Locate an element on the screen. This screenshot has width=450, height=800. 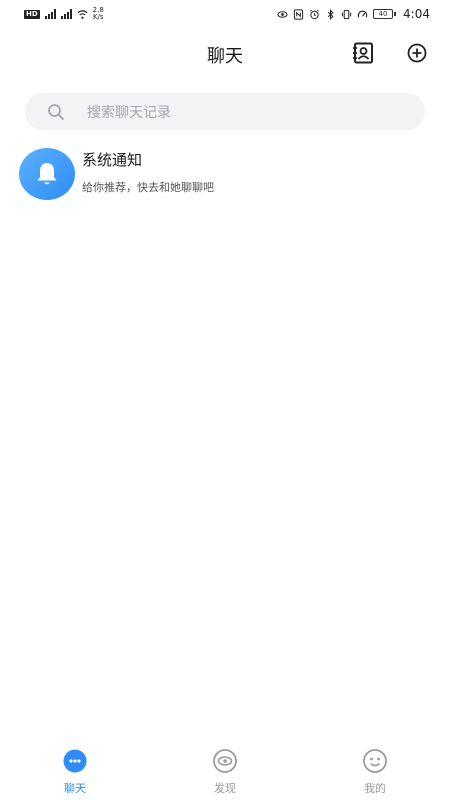
bottom-tab-bar: 聊天 发现 我的 is located at coordinates (225, 770).